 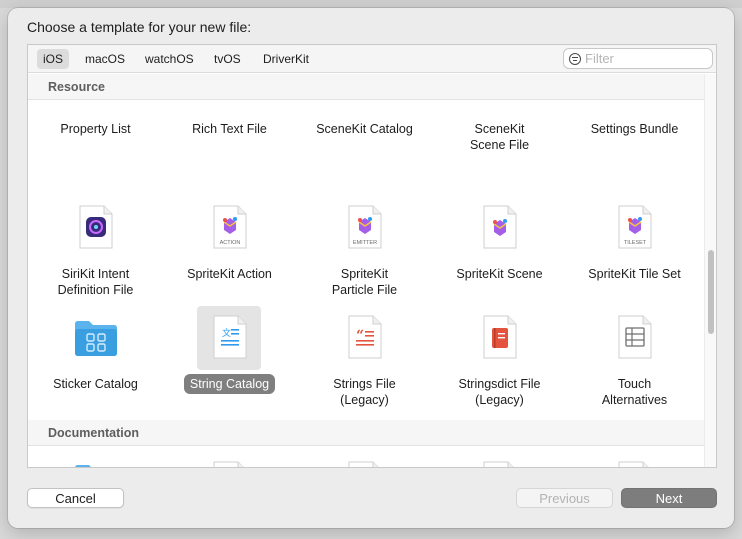 What do you see at coordinates (75, 498) in the screenshot?
I see `cancel-button: Cancel` at bounding box center [75, 498].